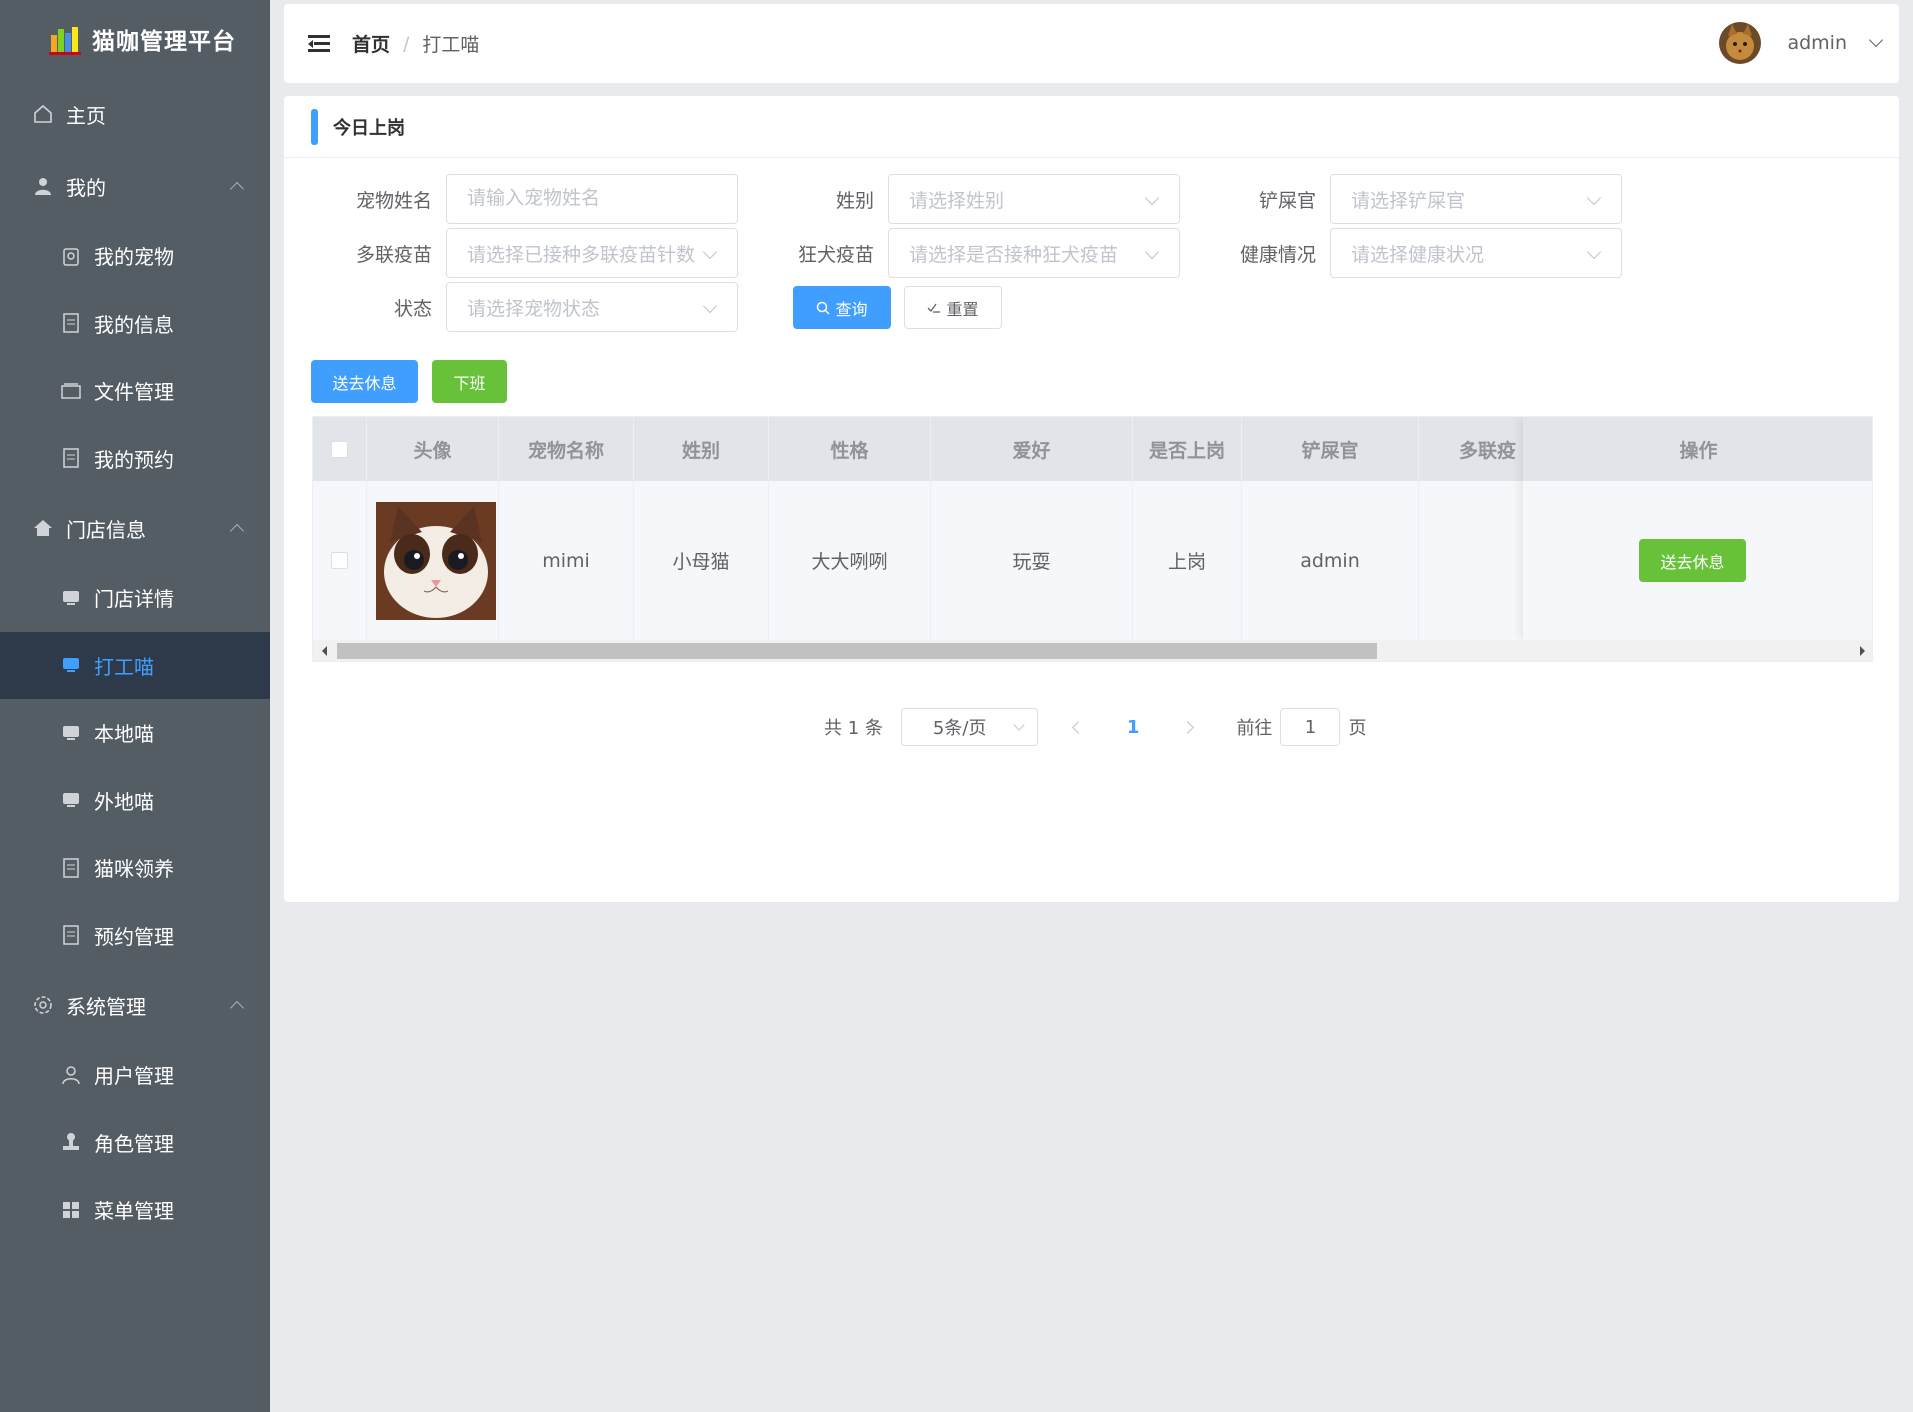  I want to click on sidebar-item-label: 本地喵, so click(124, 734).